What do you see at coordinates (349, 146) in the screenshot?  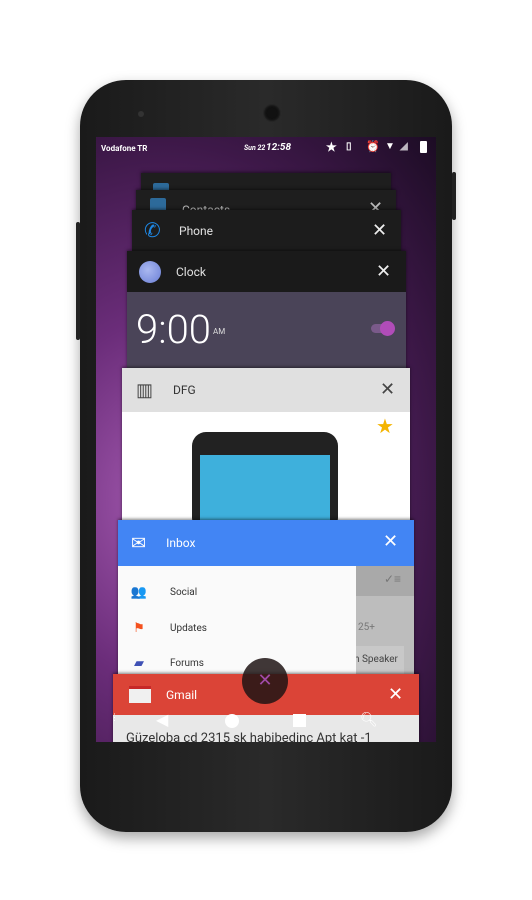 I see `vibrate-icon: ▯` at bounding box center [349, 146].